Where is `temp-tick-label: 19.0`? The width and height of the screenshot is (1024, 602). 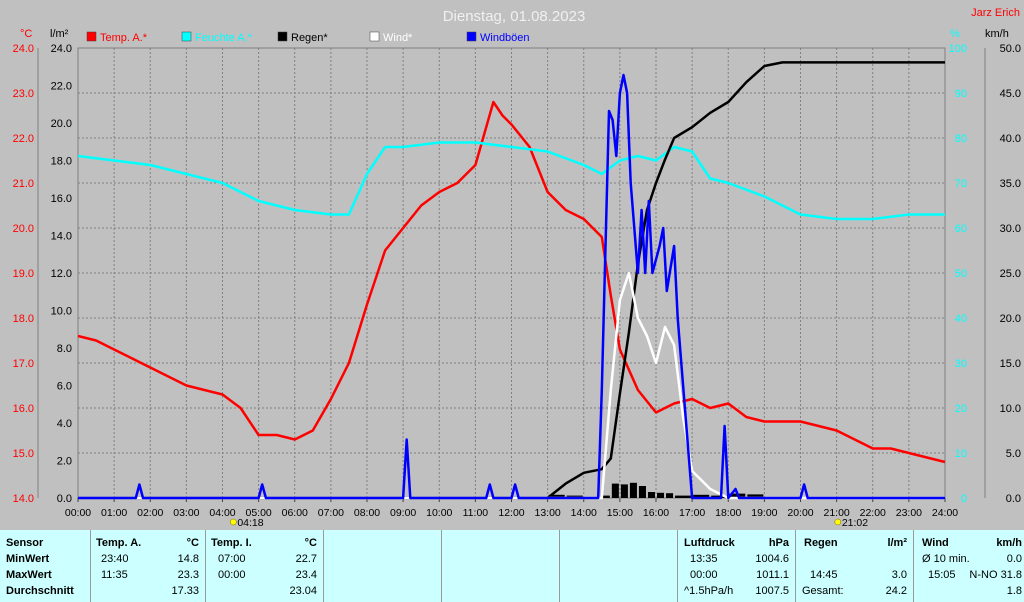 temp-tick-label: 19.0 is located at coordinates (23, 274).